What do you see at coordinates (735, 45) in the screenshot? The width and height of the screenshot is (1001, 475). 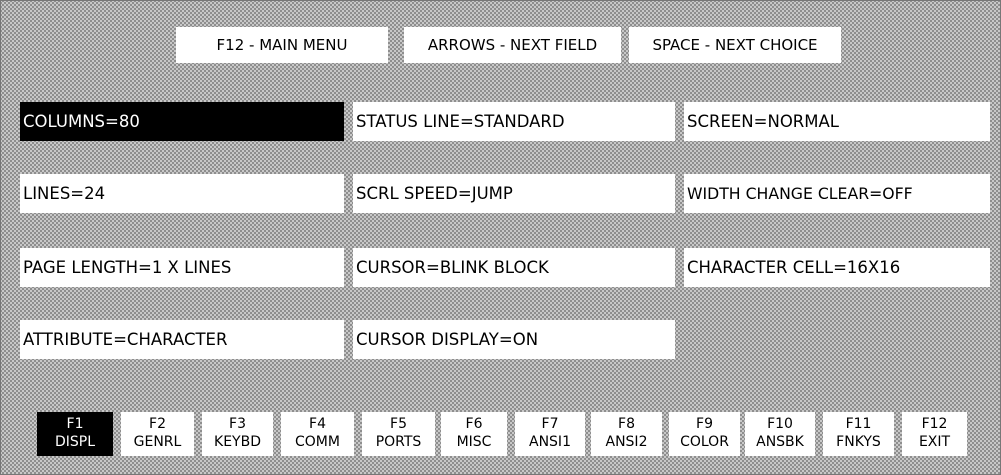 I see `hint-next-choice: SPACE - NEXT CHOICE` at bounding box center [735, 45].